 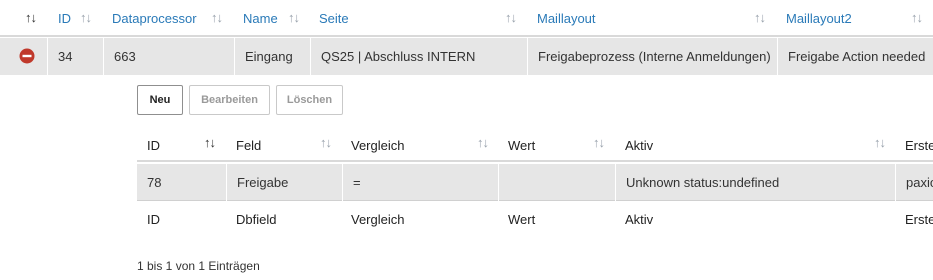 What do you see at coordinates (256, 219) in the screenshot?
I see `footer-feld: Dbfield` at bounding box center [256, 219].